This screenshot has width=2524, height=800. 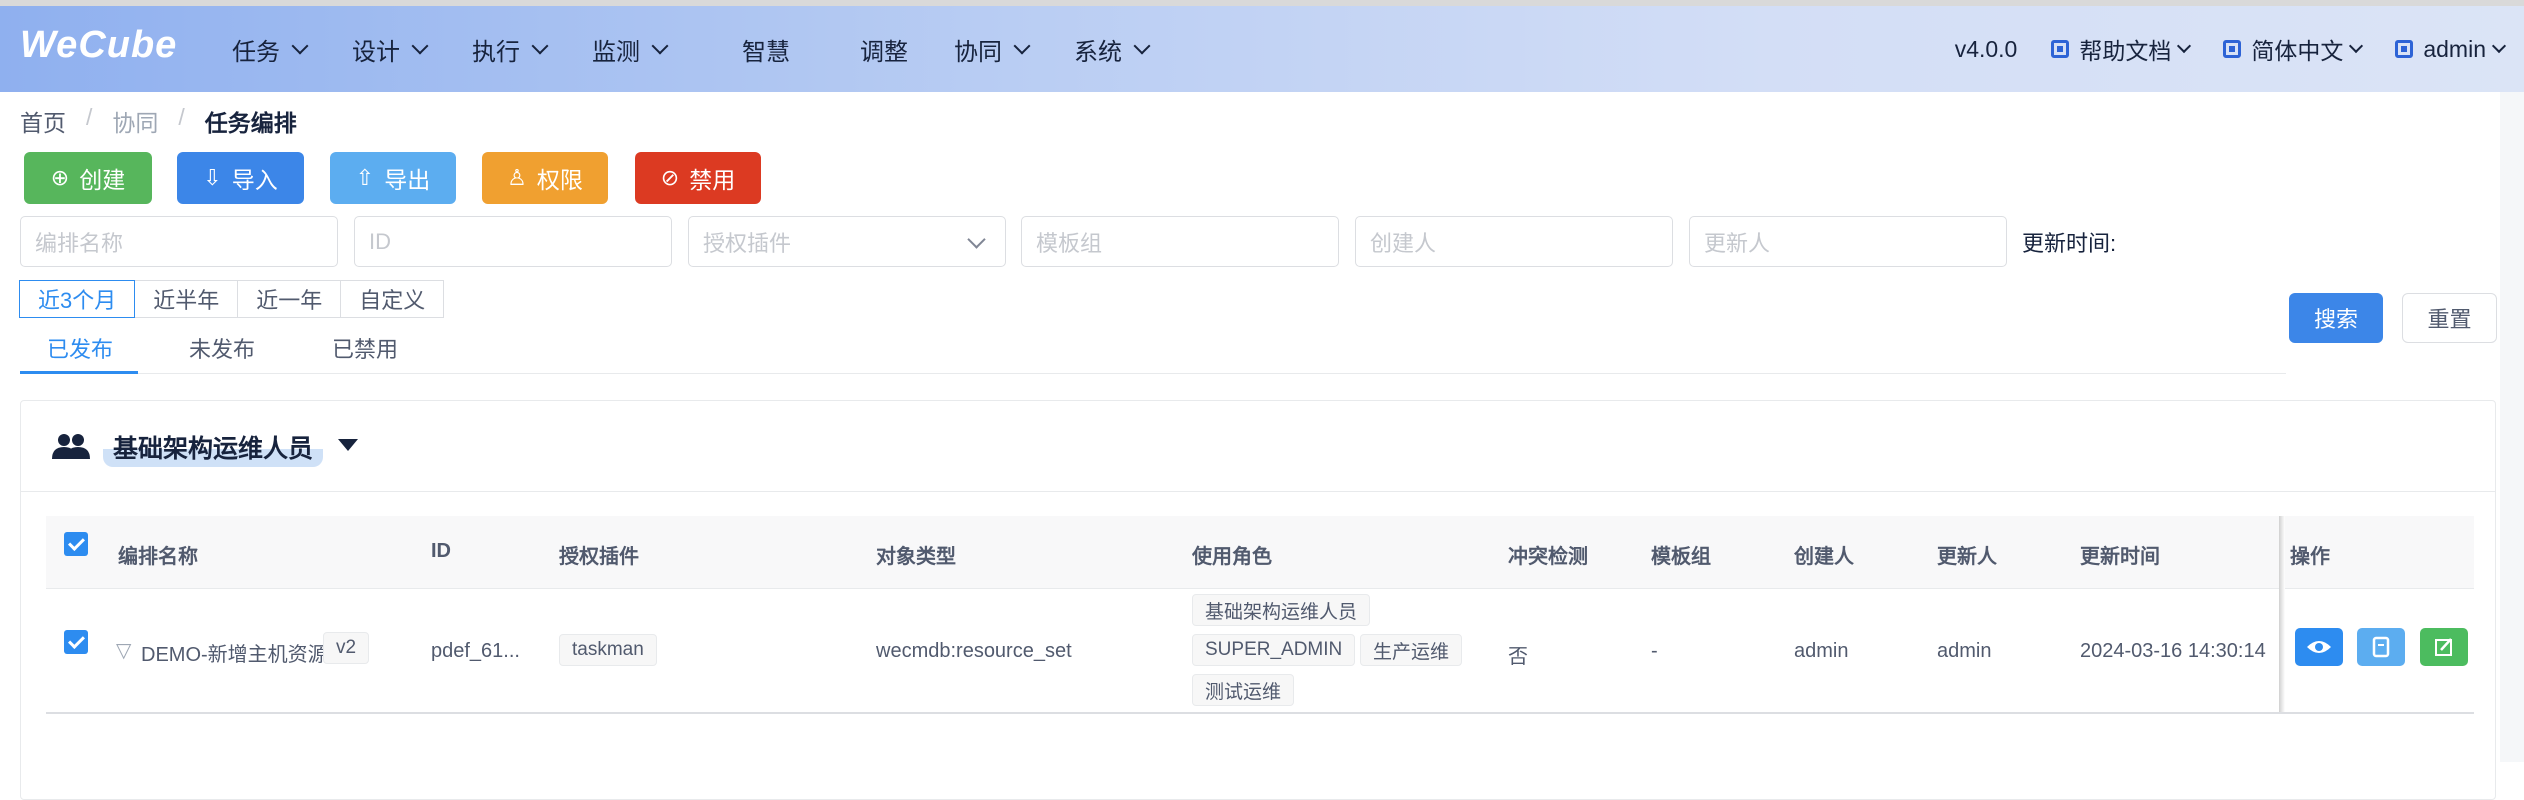 I want to click on edit-button, so click(x=2444, y=647).